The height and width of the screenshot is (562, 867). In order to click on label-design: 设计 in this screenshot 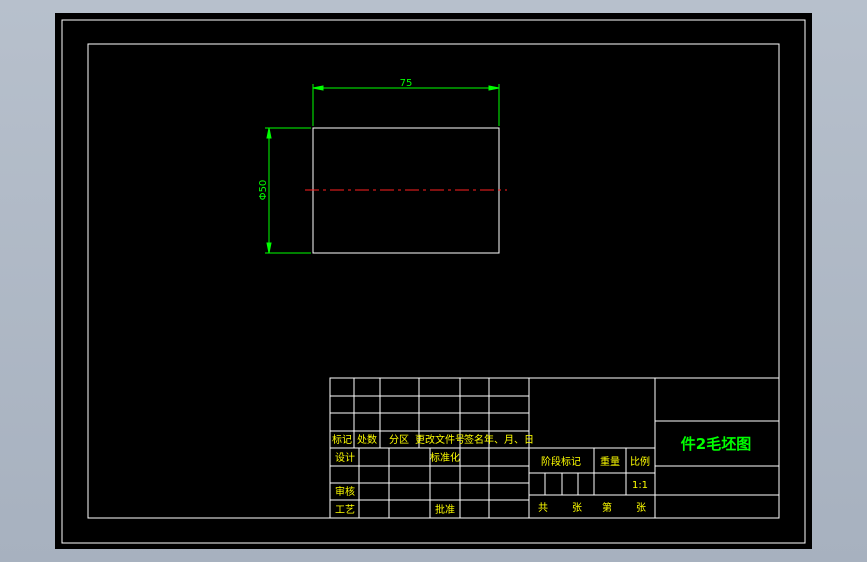, I will do `click(345, 457)`.